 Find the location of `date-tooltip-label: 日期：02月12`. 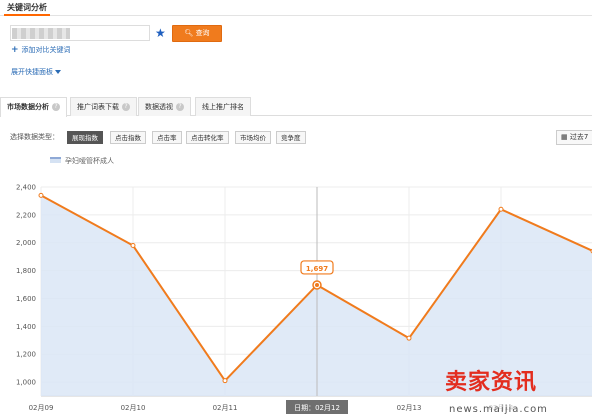

date-tooltip-label: 日期：02月12 is located at coordinates (317, 408).